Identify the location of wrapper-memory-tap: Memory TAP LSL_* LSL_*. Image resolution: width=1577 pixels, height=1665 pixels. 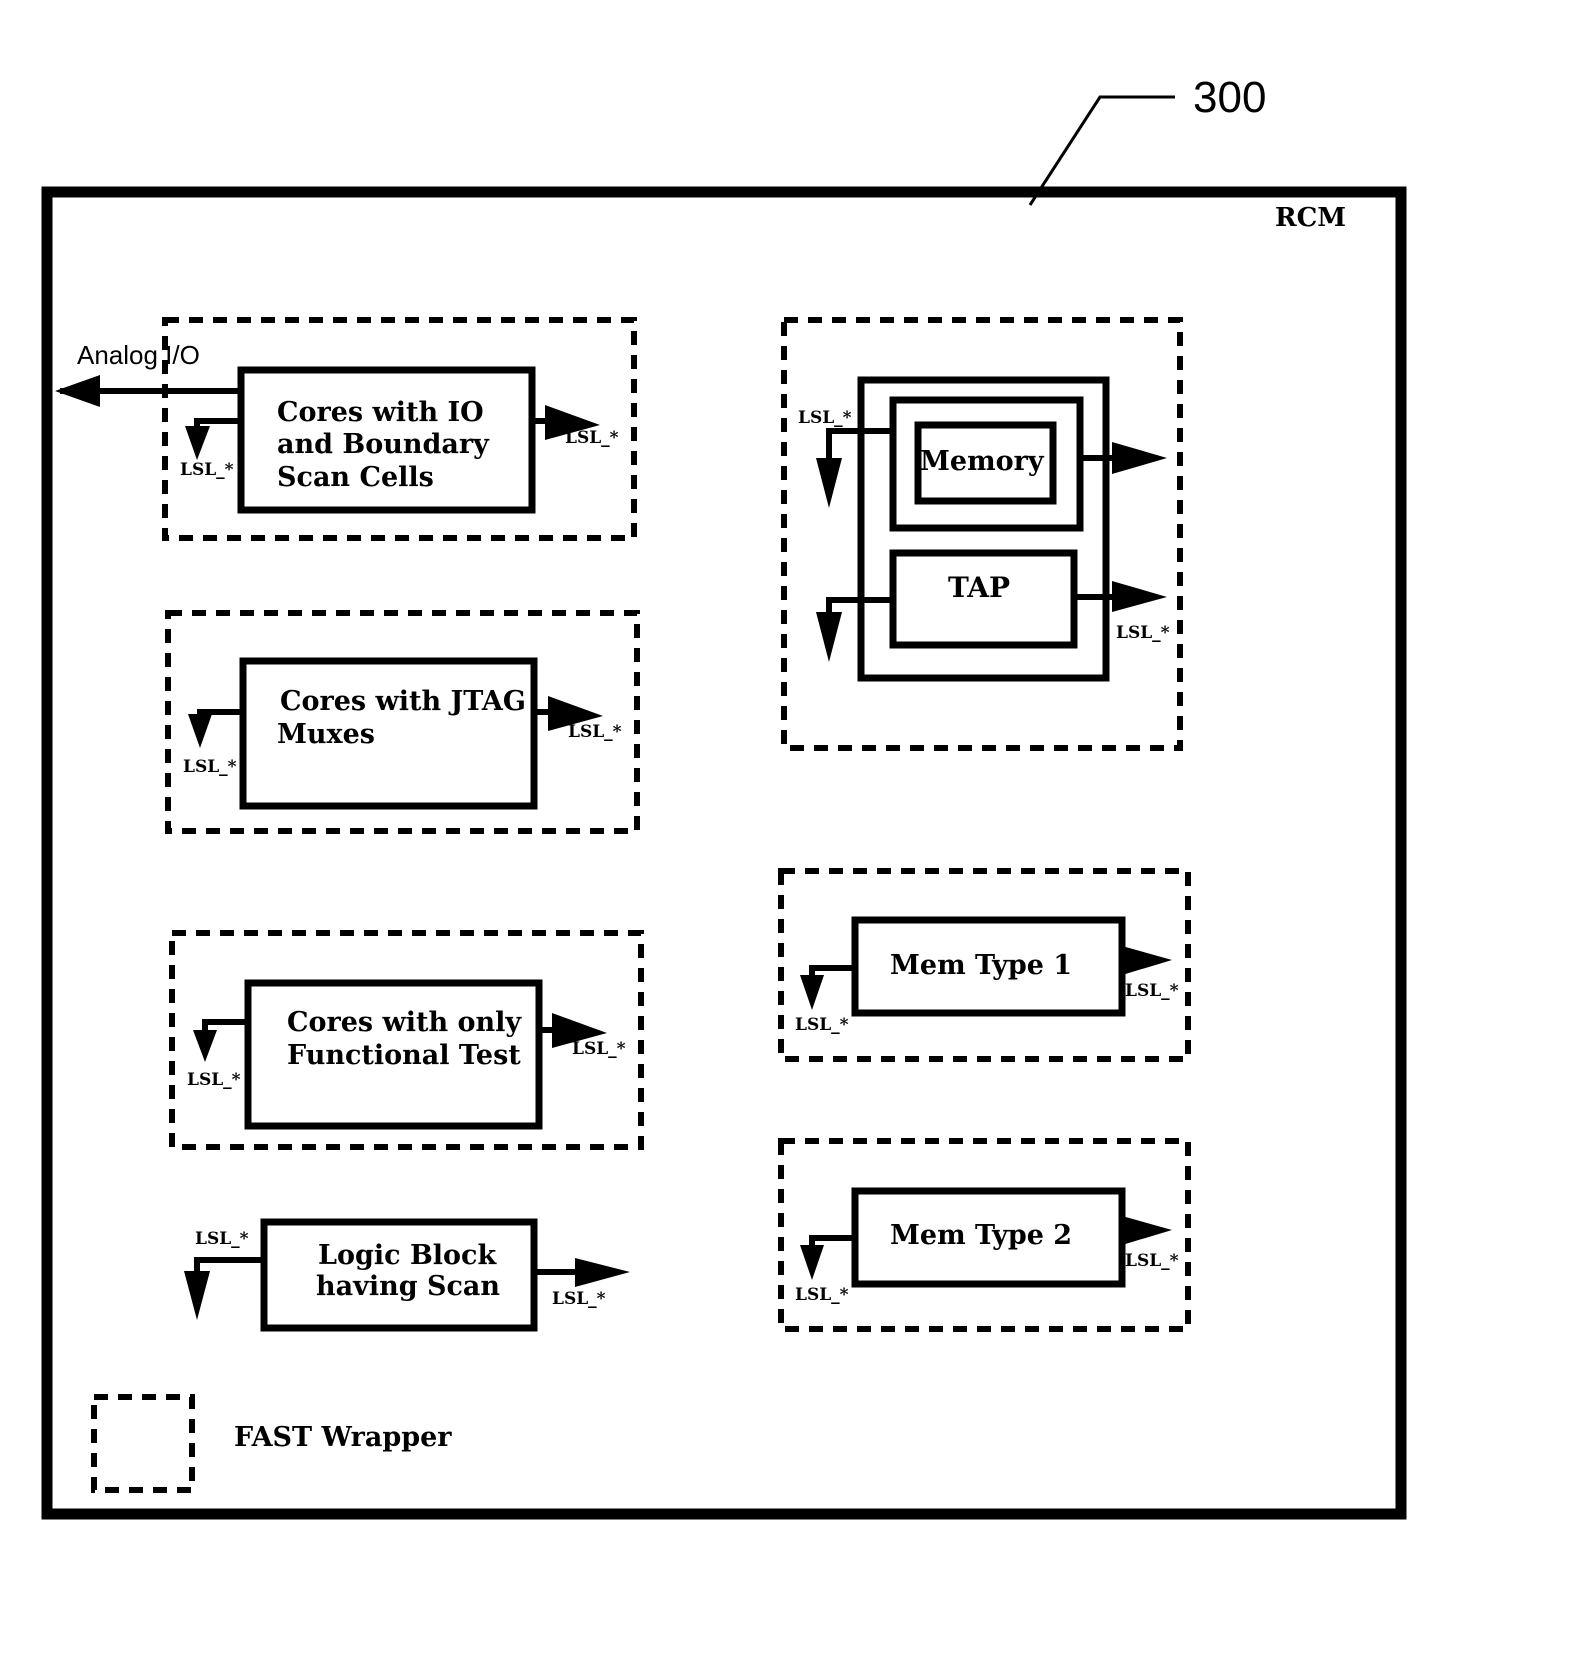
(982, 534).